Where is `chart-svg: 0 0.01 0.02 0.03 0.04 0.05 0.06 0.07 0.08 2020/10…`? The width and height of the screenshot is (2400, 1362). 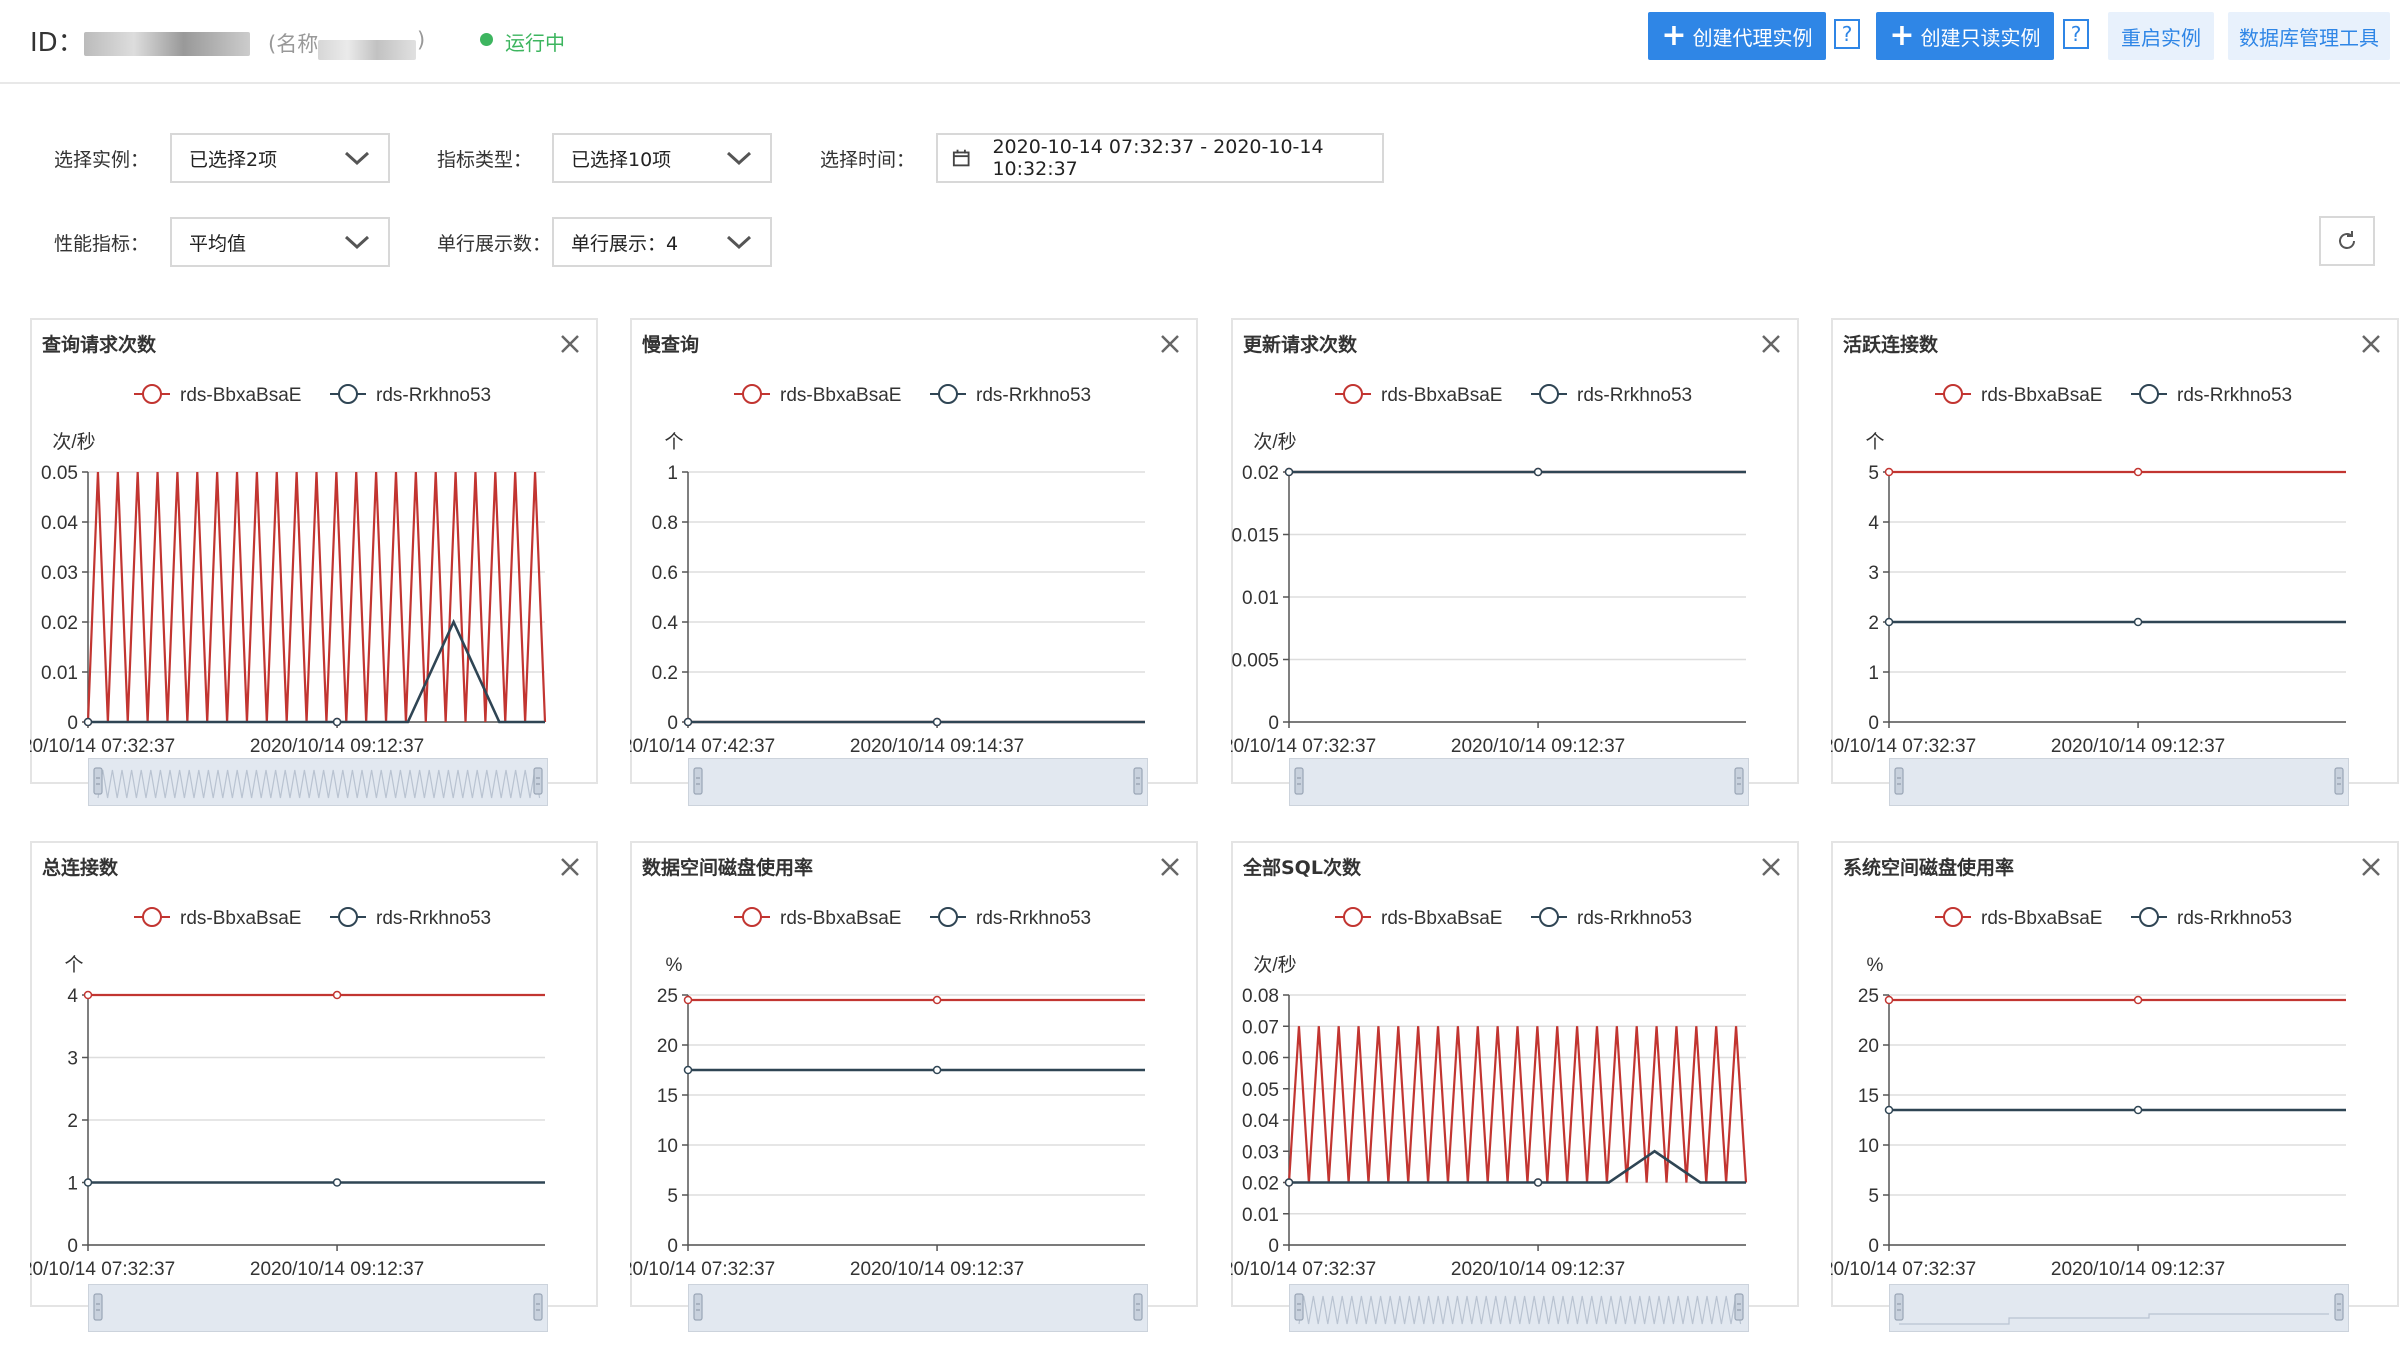
chart-svg: 0 0.01 0.02 0.03 0.04 0.05 0.06 0.07 0.08 2020/10… is located at coordinates (1515, 1074).